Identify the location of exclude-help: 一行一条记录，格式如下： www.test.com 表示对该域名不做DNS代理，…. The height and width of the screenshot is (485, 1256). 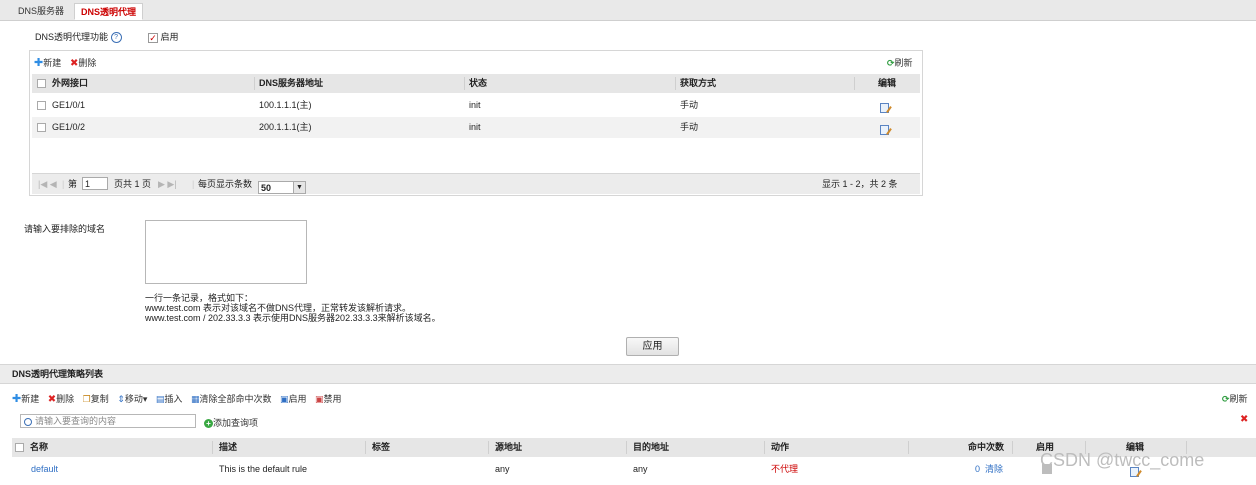
(293, 308).